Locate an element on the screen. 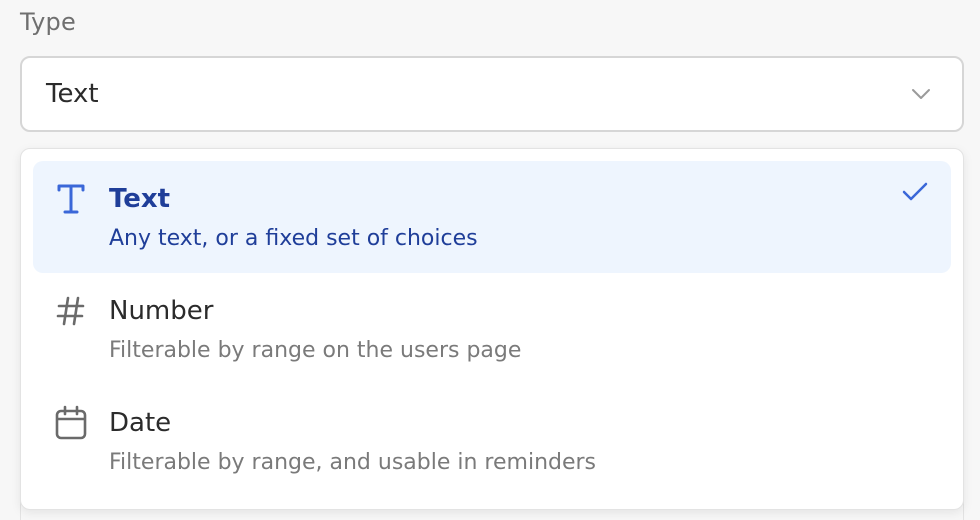 Image resolution: width=980 pixels, height=520 pixels. chevron-down-icon is located at coordinates (921, 94).